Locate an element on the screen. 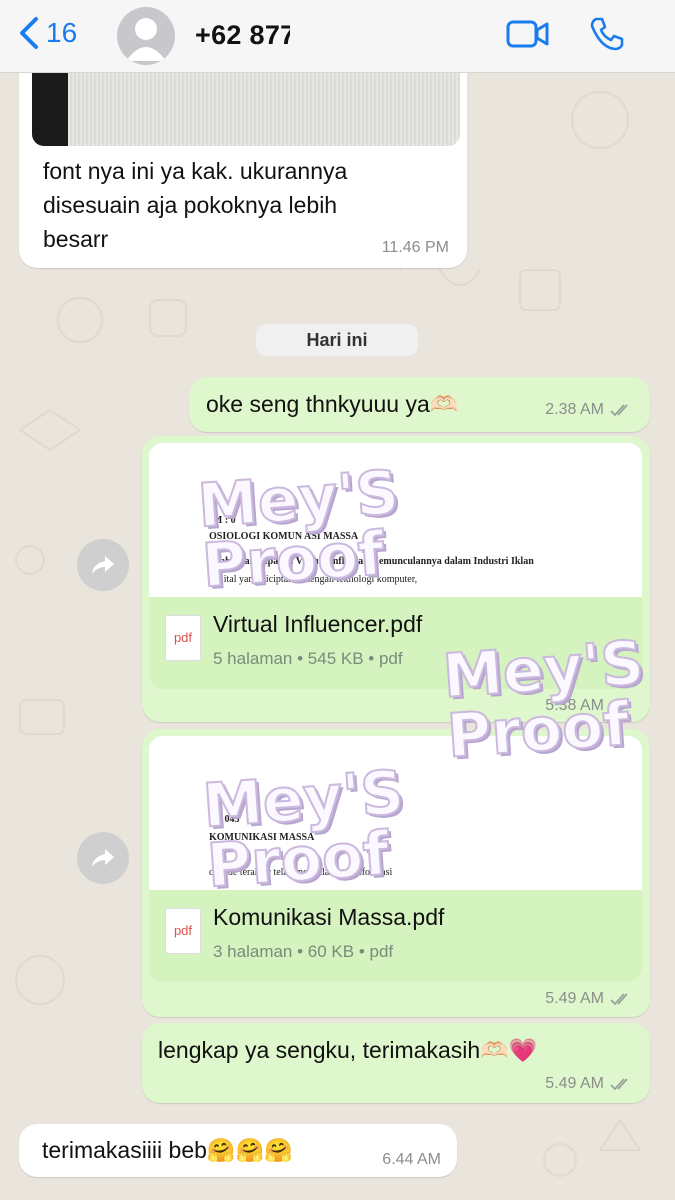 The width and height of the screenshot is (675, 1200). chevron-left-icon is located at coordinates (29, 33).